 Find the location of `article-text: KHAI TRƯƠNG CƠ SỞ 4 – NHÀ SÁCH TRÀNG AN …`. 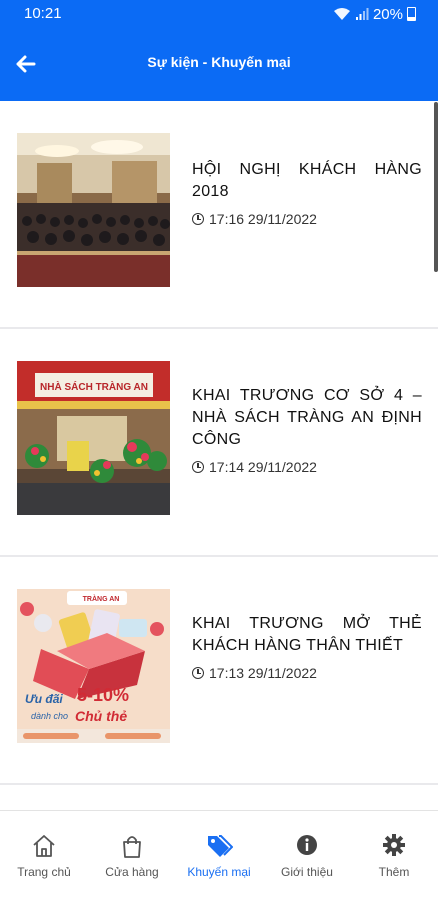

article-text: KHAI TRƯƠNG CƠ SỞ 4 – NHÀ SÁCH TRÀNG AN … is located at coordinates (307, 430).